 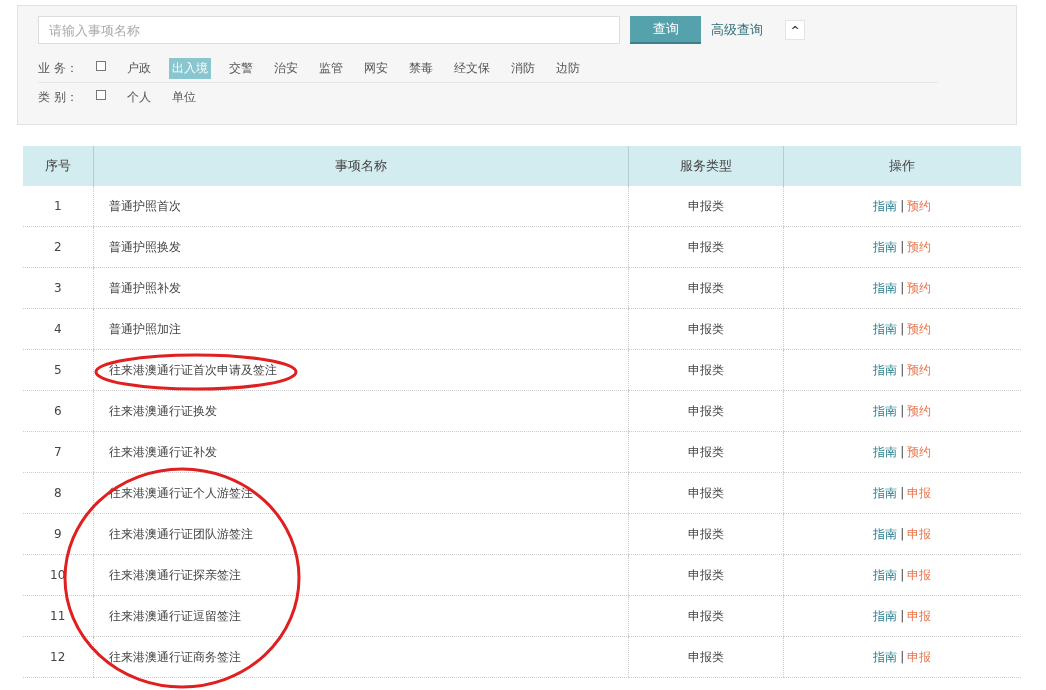 What do you see at coordinates (184, 97) in the screenshot?
I see `filter-option: 单位` at bounding box center [184, 97].